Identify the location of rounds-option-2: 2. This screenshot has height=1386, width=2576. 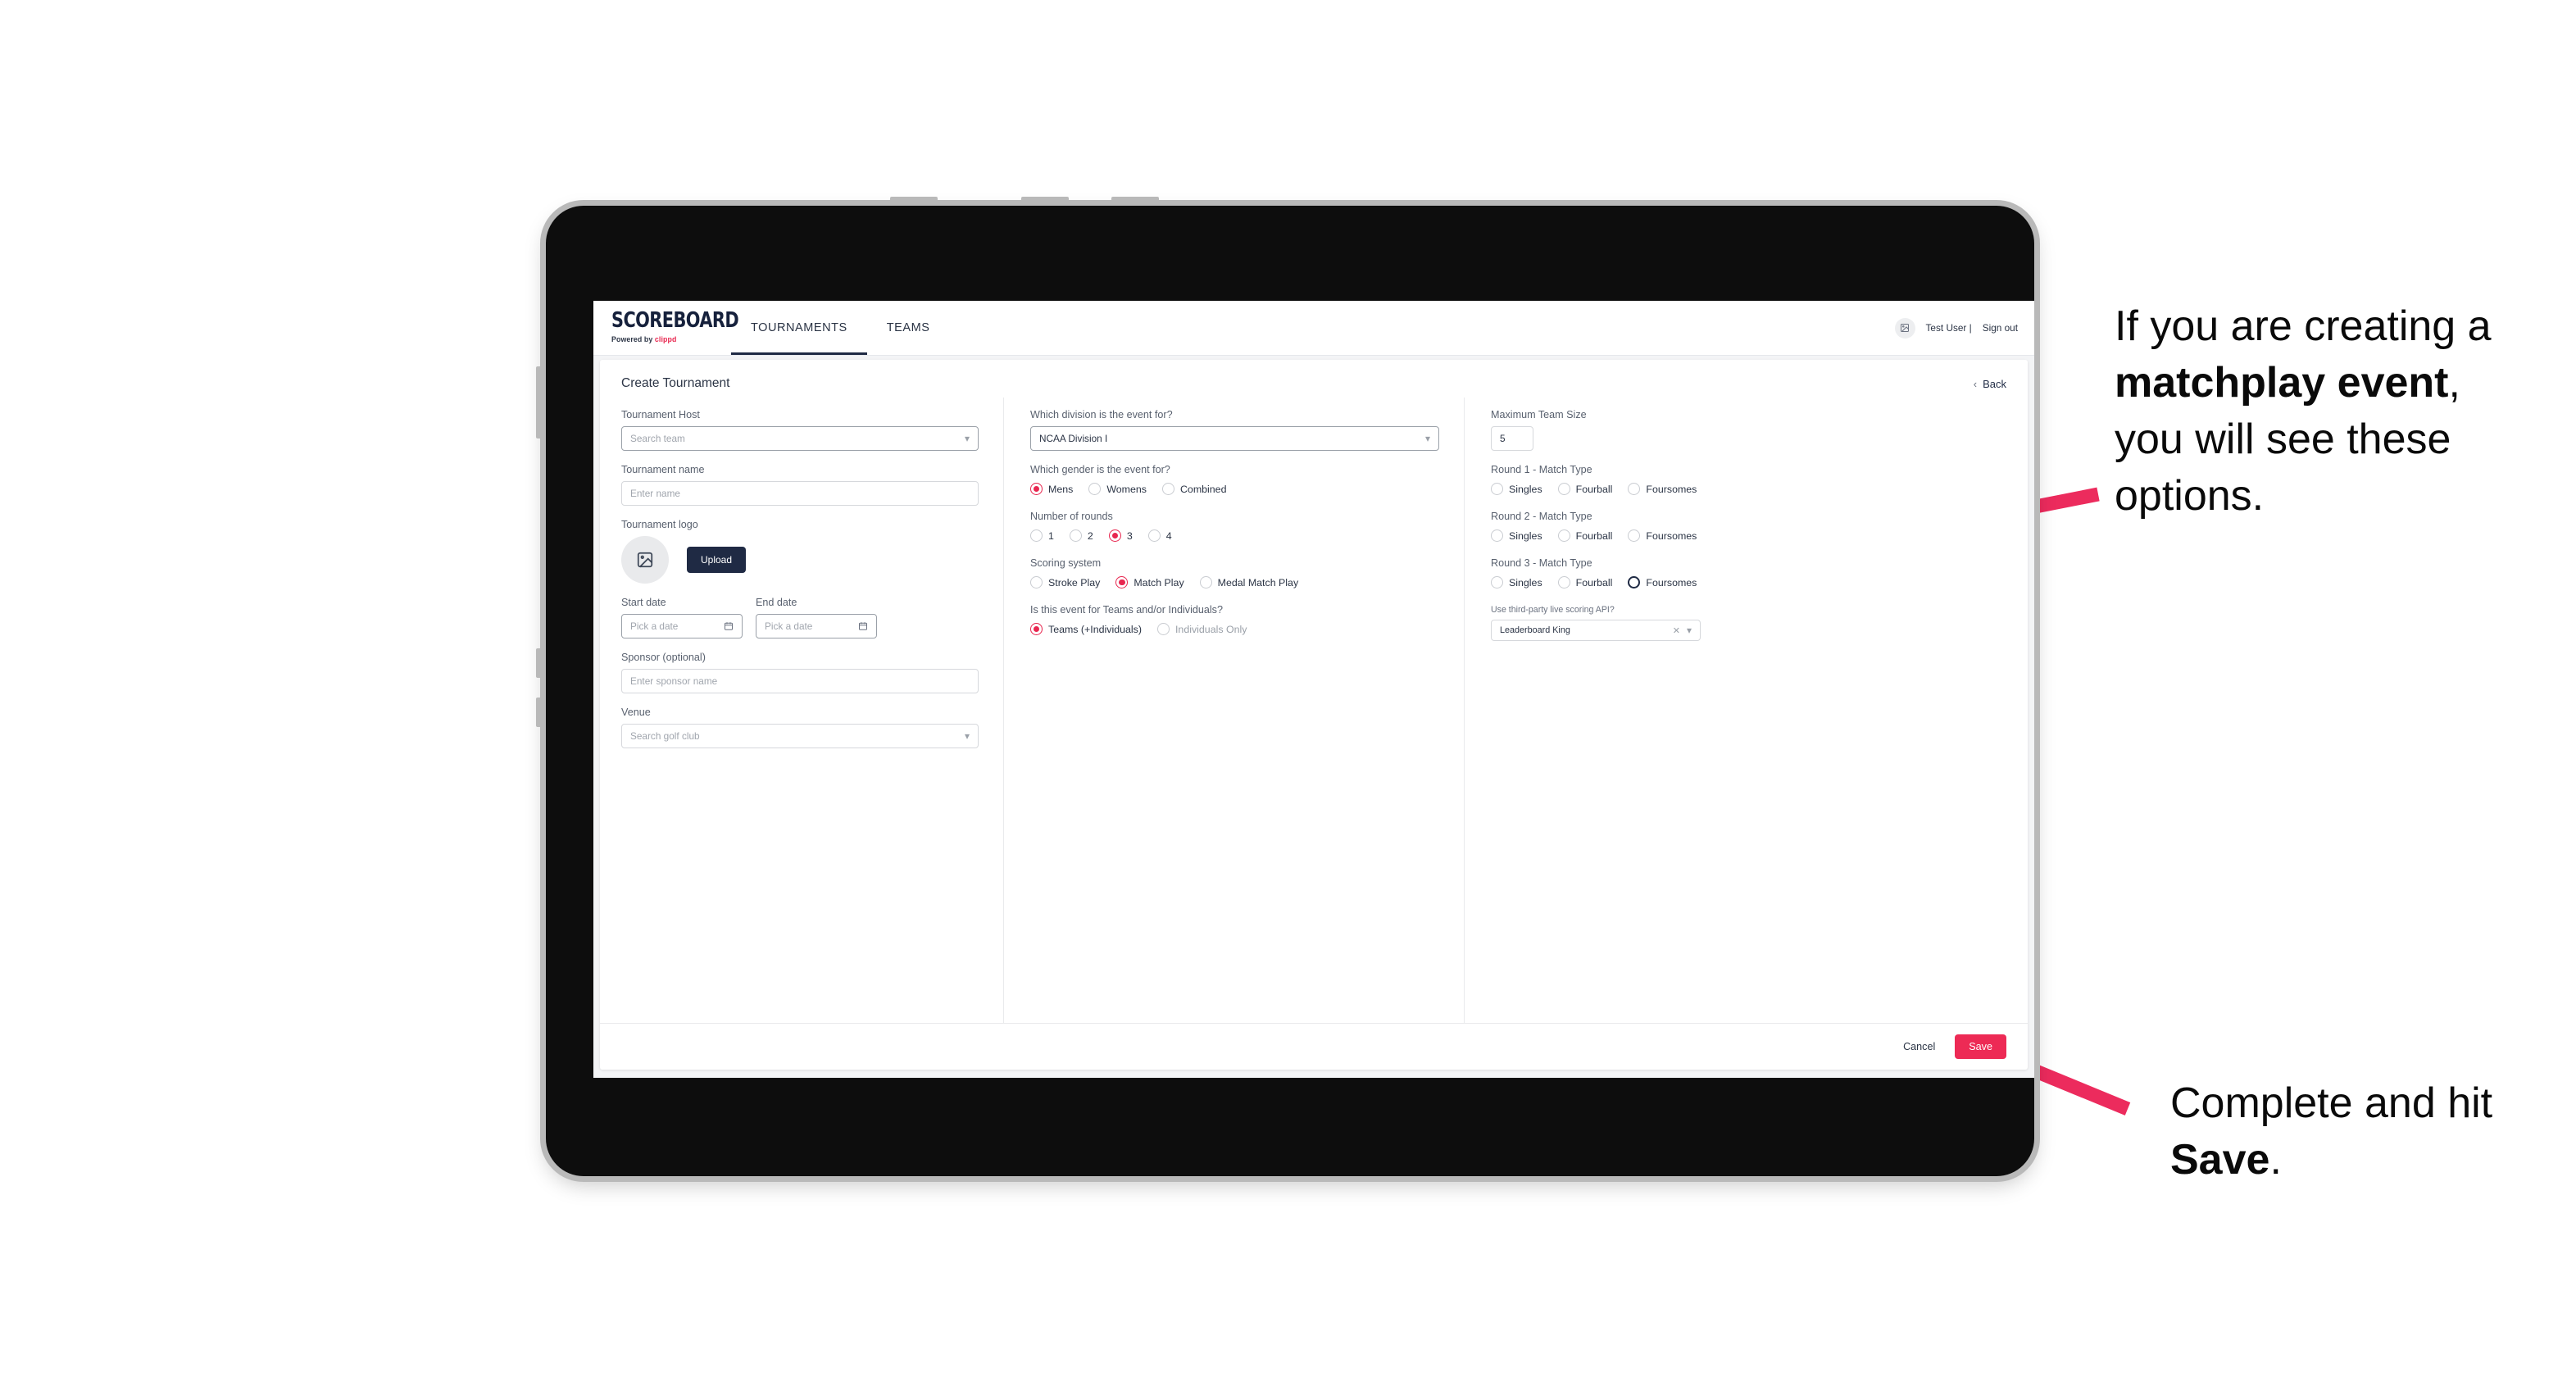
(1081, 535).